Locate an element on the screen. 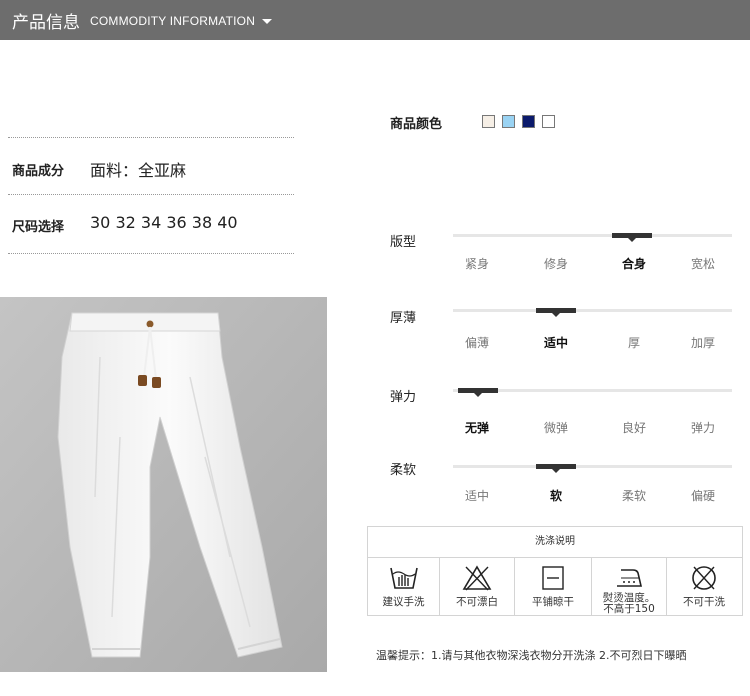 This screenshot has height=696, width=750. wash-label: 不可漂白 is located at coordinates (477, 602).